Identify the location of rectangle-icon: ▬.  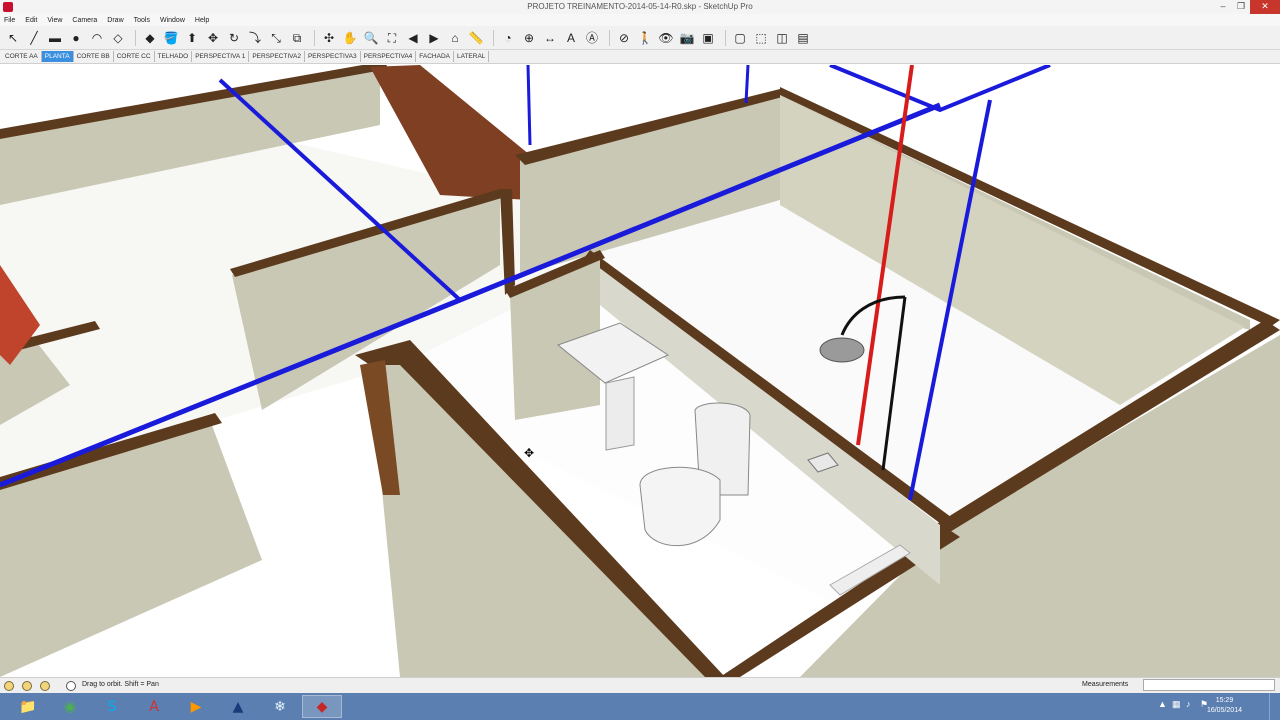
(55, 38).